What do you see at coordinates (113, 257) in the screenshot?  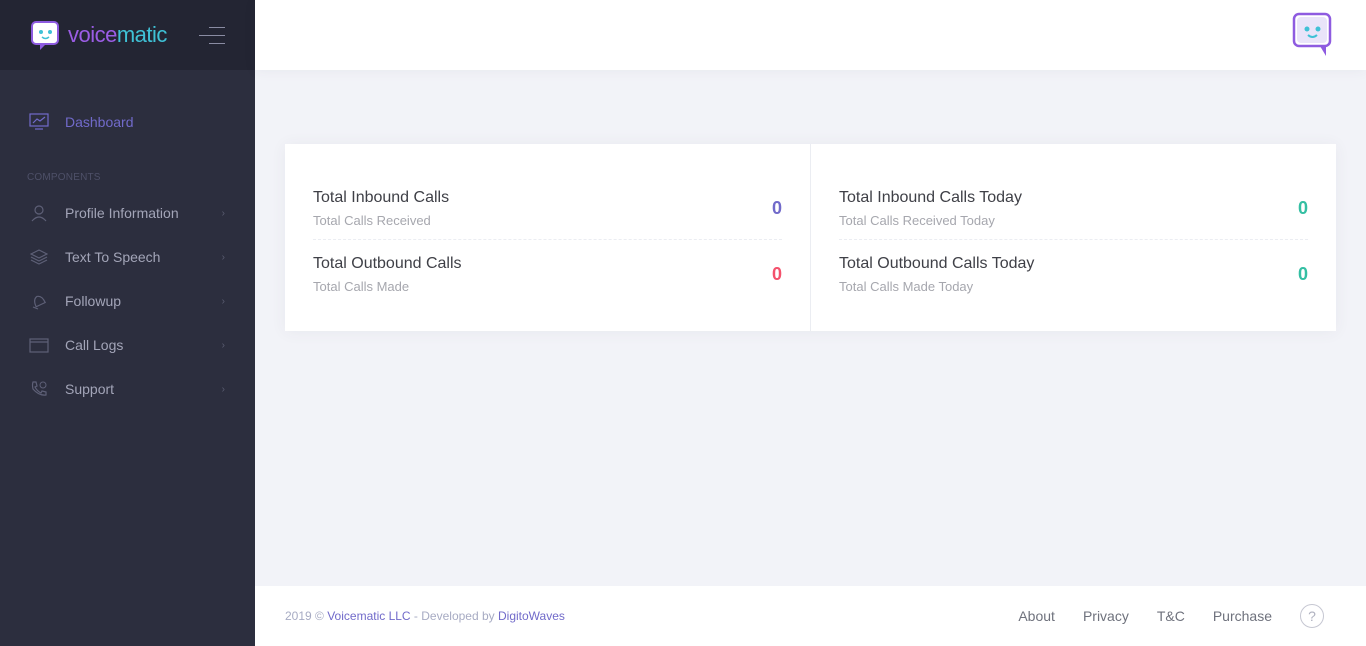 I see `sidebar-item-label: Text To Speech` at bounding box center [113, 257].